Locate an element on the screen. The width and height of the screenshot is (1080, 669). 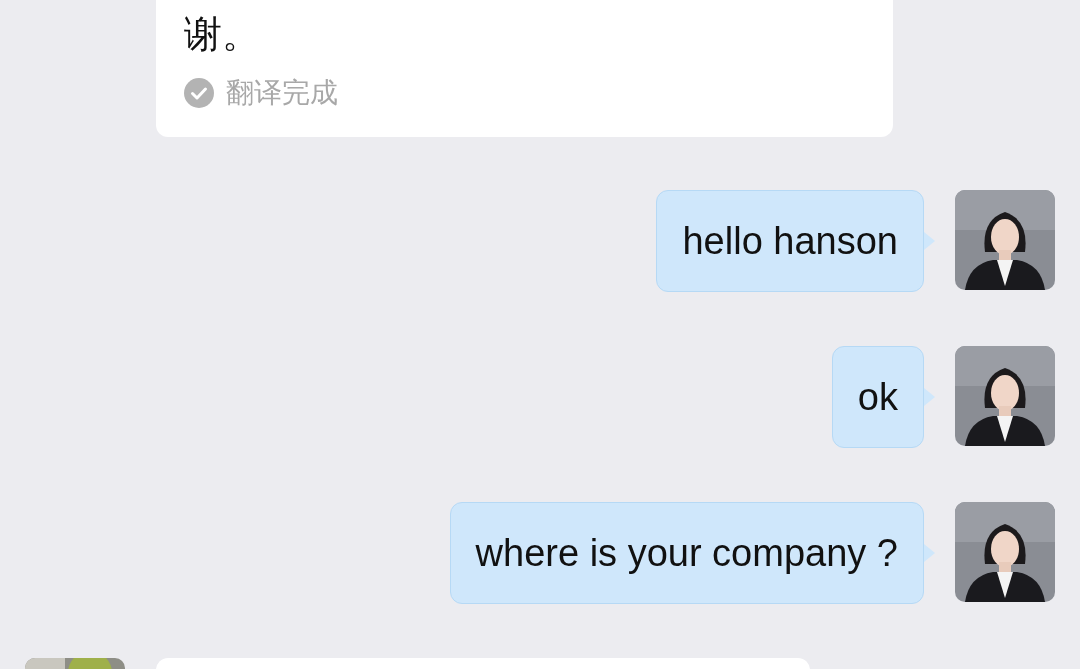
translation-status: 翻译完成 is located at coordinates (282, 93).